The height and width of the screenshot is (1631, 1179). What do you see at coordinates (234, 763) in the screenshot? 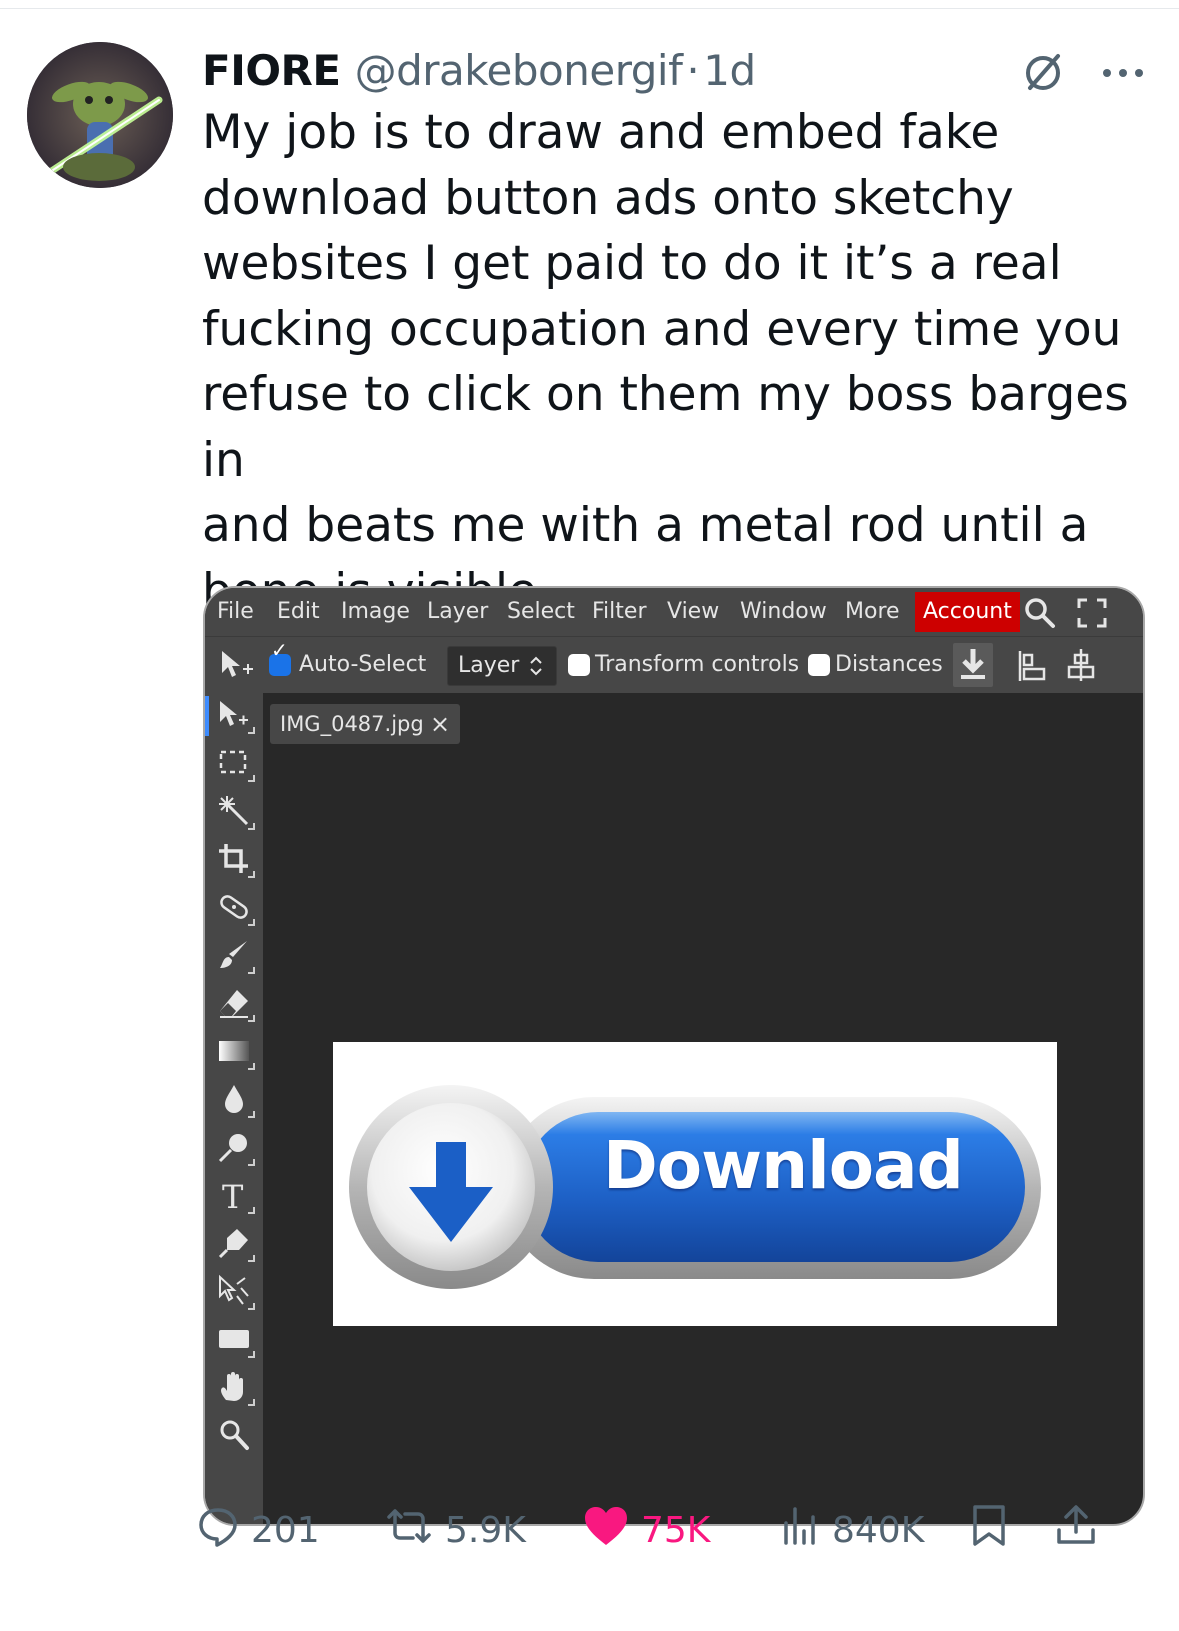
I see `marquee-tool-button` at bounding box center [234, 763].